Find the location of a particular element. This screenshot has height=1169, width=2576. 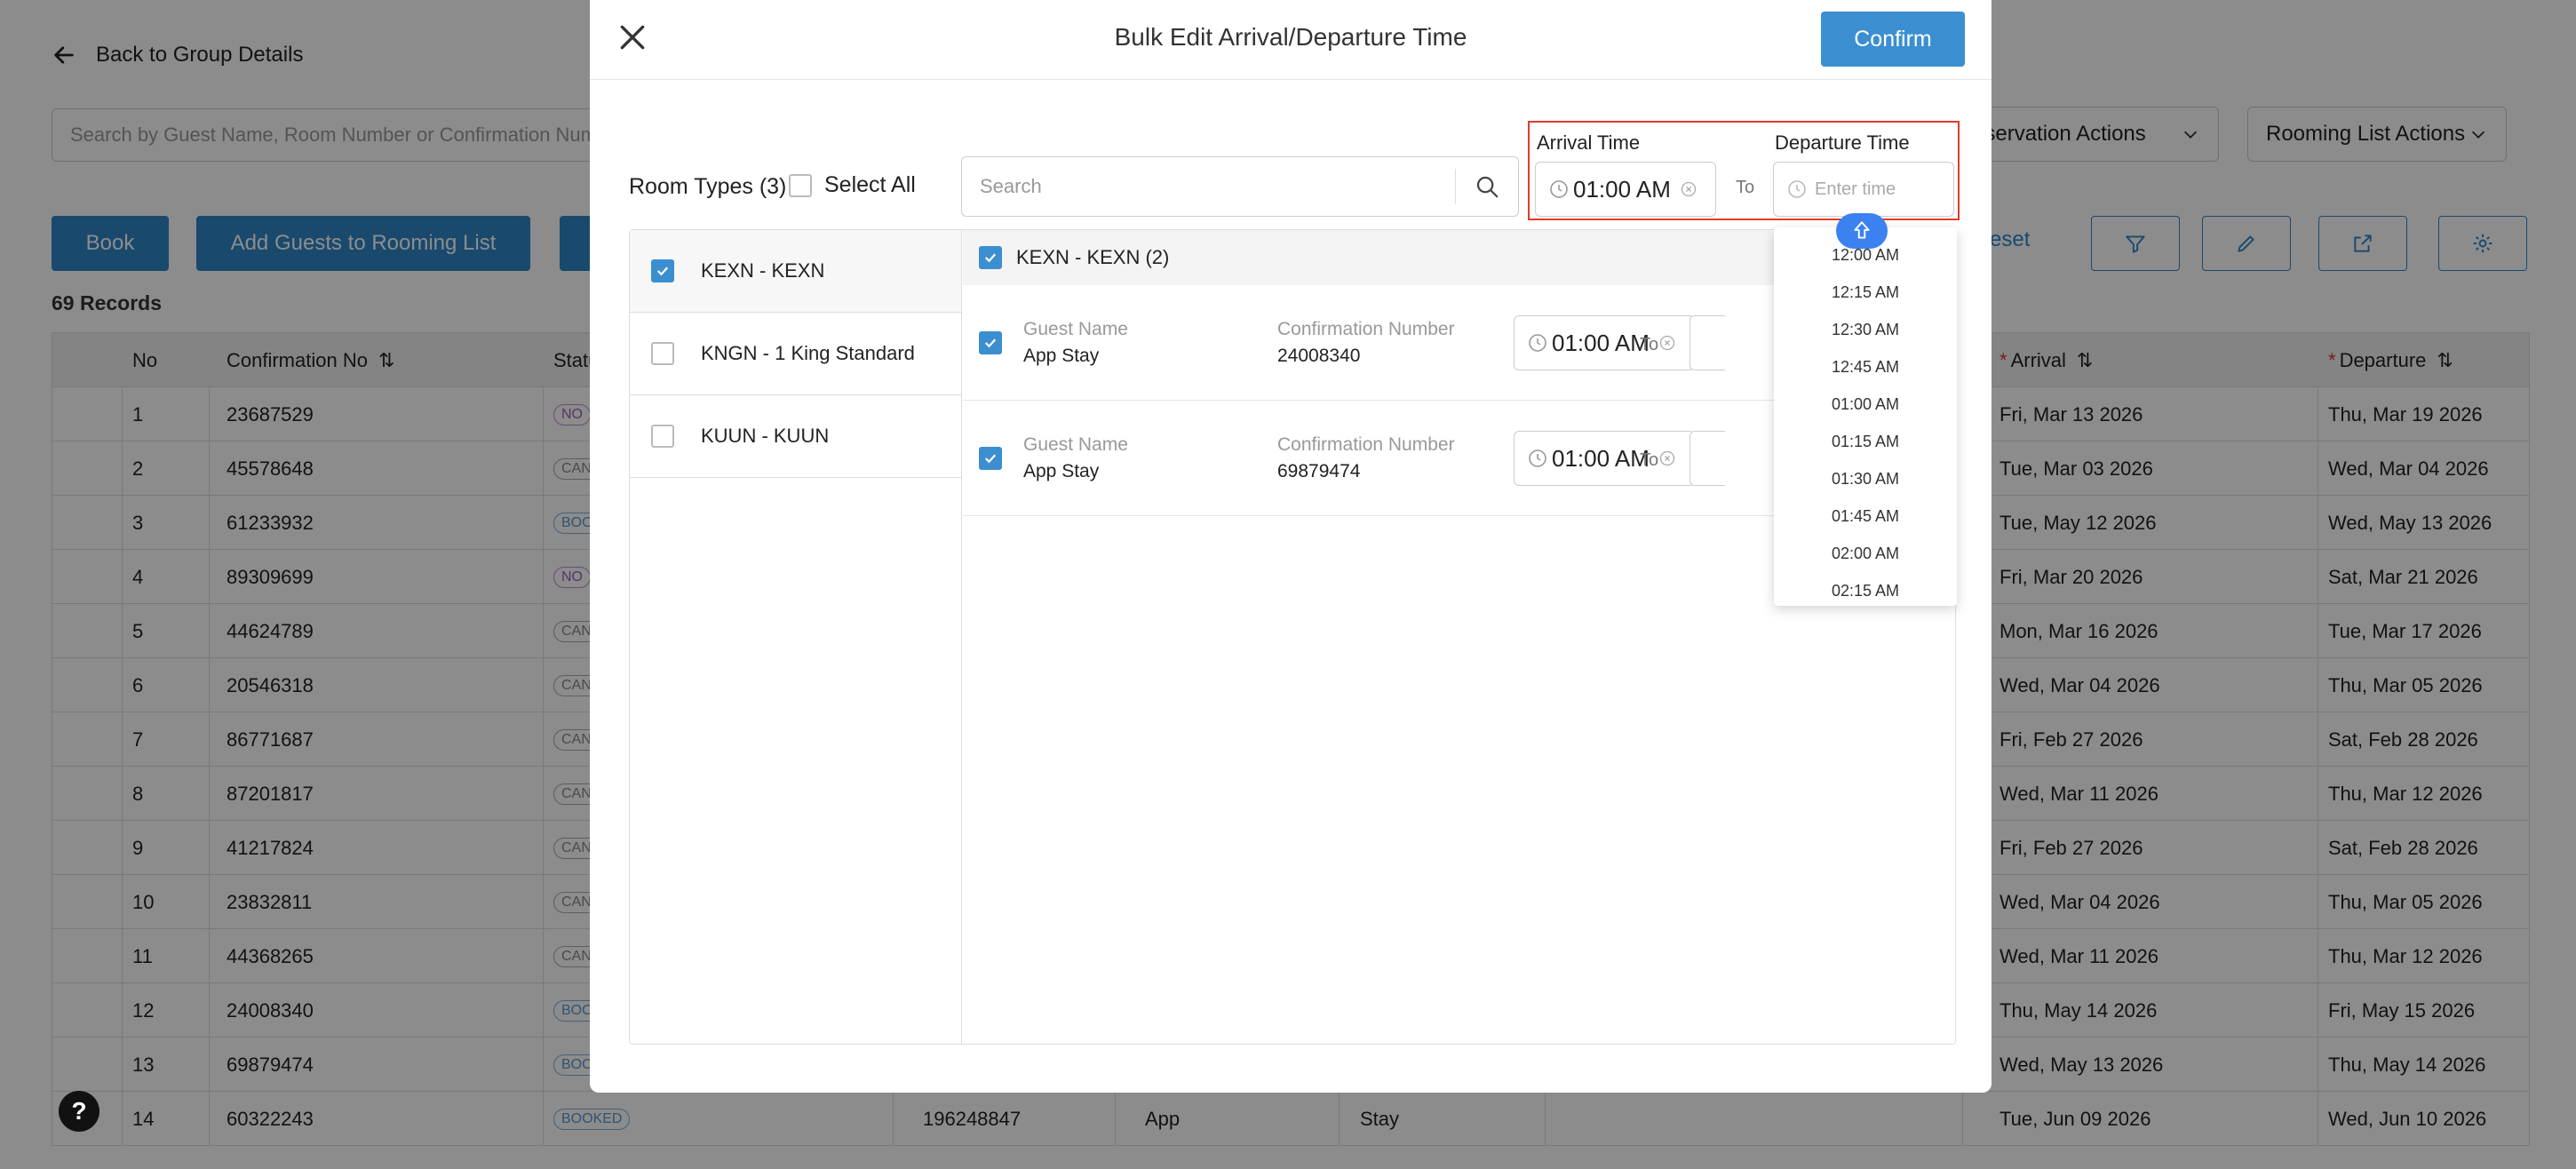

search-icon is located at coordinates (1487, 187).